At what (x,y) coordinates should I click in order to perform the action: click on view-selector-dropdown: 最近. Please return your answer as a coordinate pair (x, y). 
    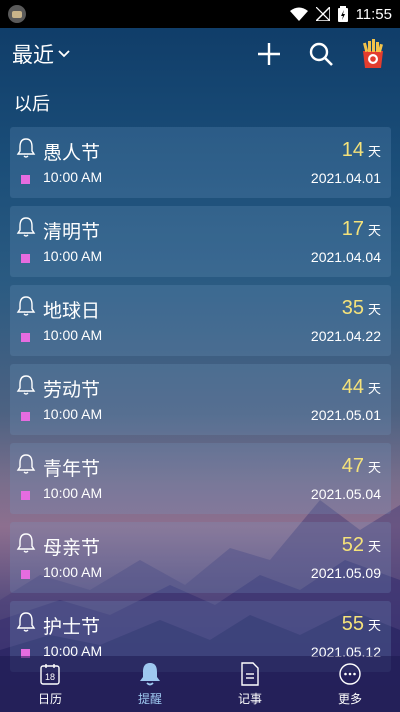
    Looking at the image, I should click on (41, 54).